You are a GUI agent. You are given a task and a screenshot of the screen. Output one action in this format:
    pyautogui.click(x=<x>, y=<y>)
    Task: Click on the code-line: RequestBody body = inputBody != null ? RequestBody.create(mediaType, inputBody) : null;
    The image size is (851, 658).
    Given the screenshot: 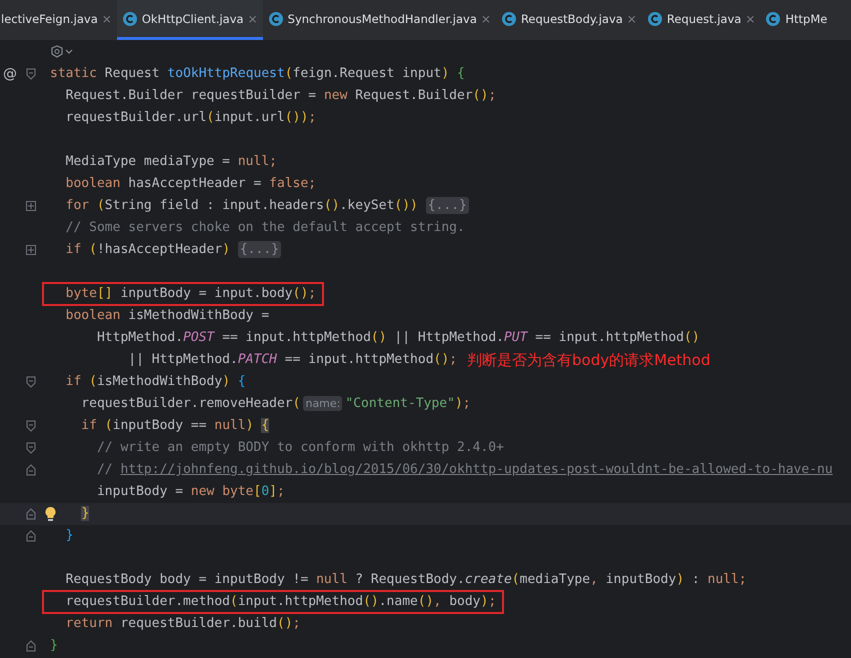 What is the action you would take?
    pyautogui.click(x=405, y=580)
    